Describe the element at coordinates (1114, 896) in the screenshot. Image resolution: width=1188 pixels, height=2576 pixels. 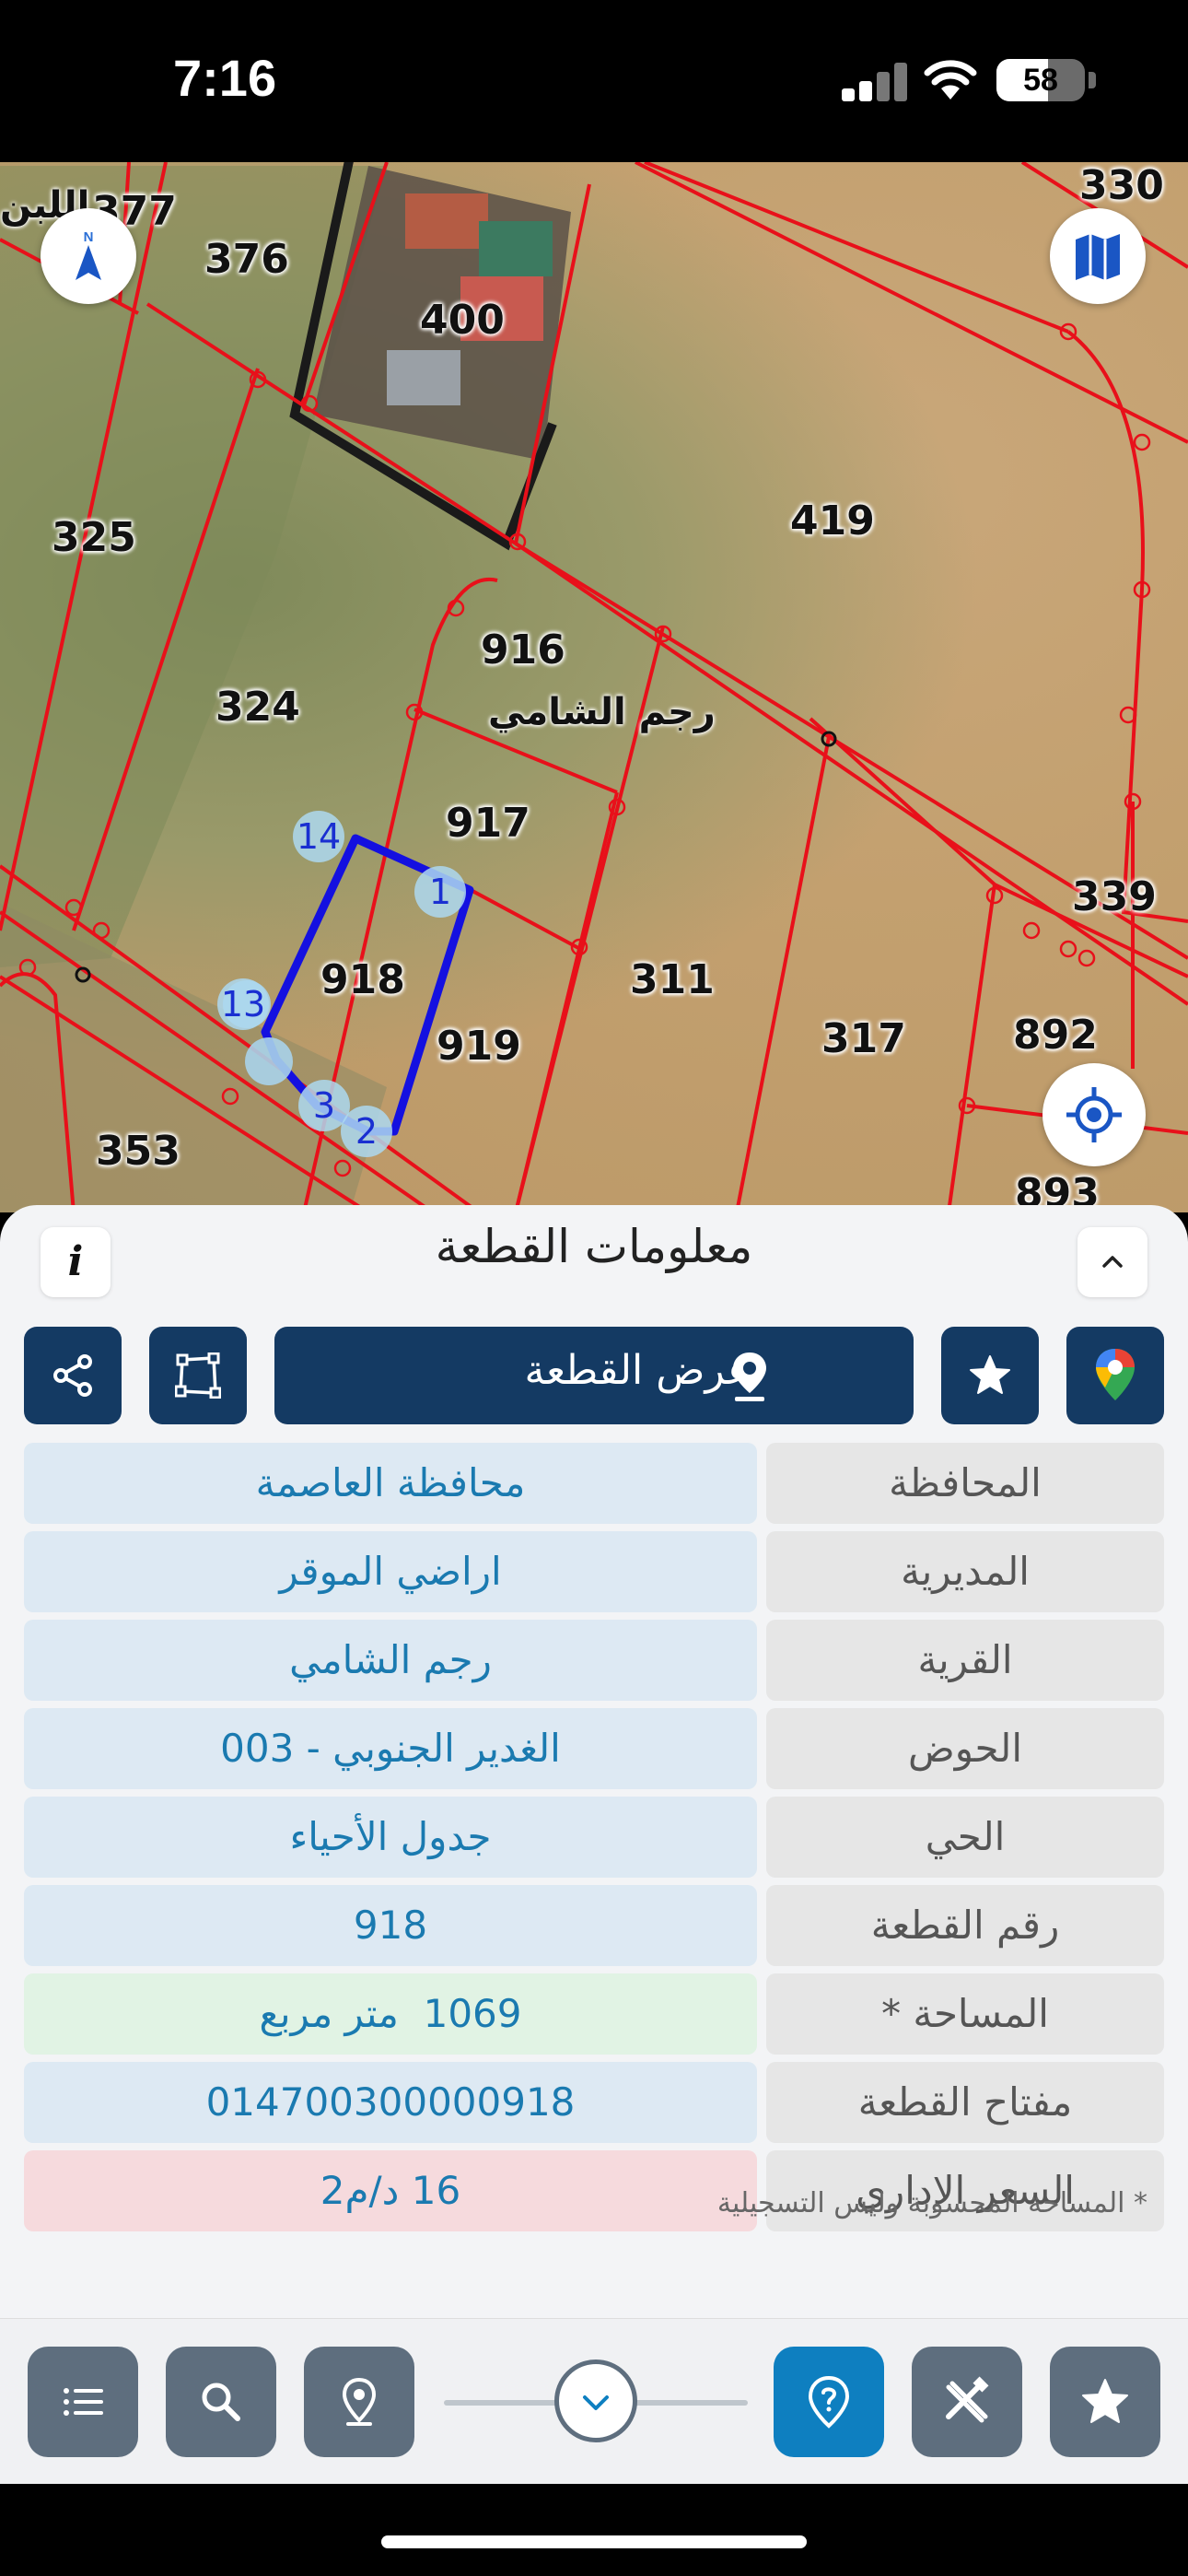
I see `parcel-label: 339` at that location.